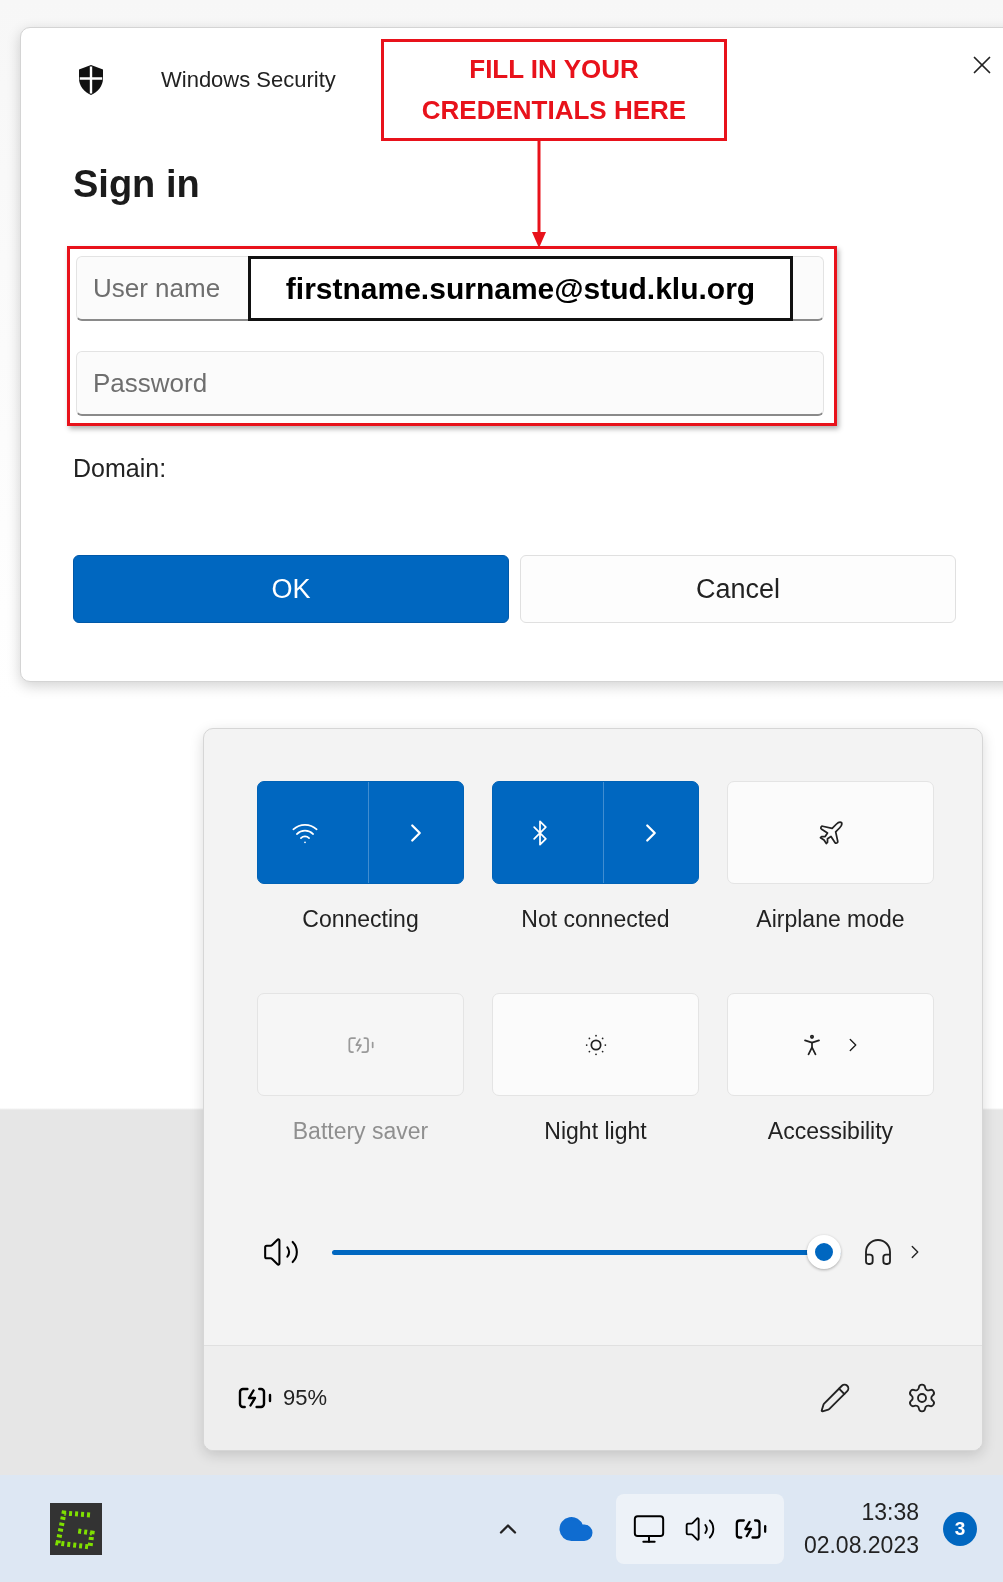 The width and height of the screenshot is (1003, 1582). What do you see at coordinates (595, 919) in the screenshot?
I see `tile-label: Not connected` at bounding box center [595, 919].